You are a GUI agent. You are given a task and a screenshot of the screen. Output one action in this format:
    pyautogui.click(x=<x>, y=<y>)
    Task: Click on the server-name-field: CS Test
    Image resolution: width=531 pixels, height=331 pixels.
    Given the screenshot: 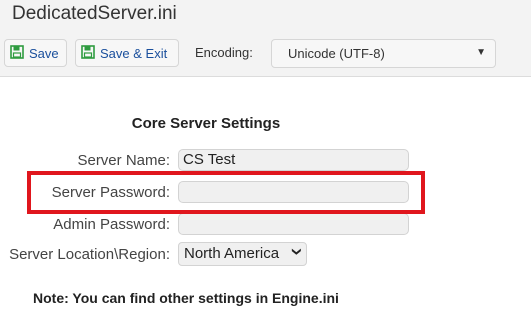 What is the action you would take?
    pyautogui.click(x=293, y=160)
    